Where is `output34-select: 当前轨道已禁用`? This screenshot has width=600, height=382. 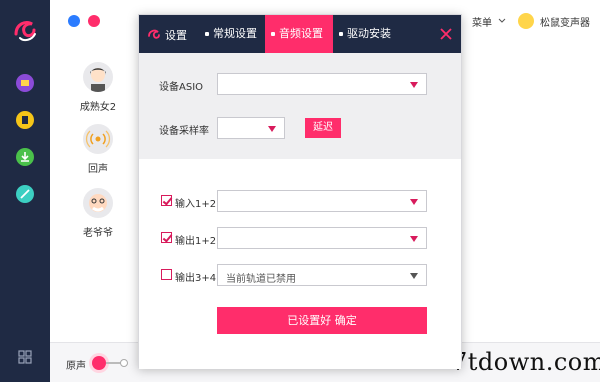
output34-select: 当前轨道已禁用 is located at coordinates (322, 275).